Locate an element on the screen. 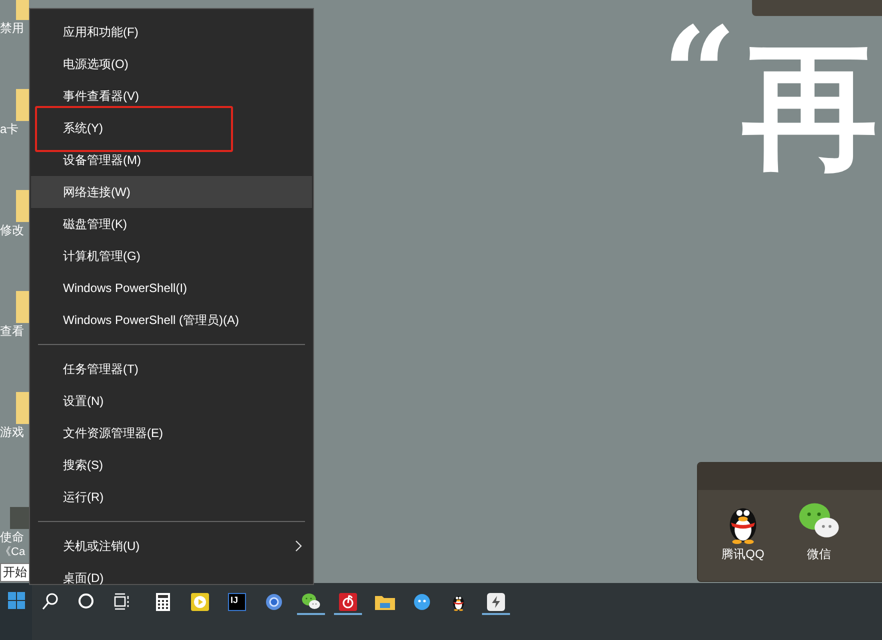 The width and height of the screenshot is (882, 640). music-icon is located at coordinates (347, 602).